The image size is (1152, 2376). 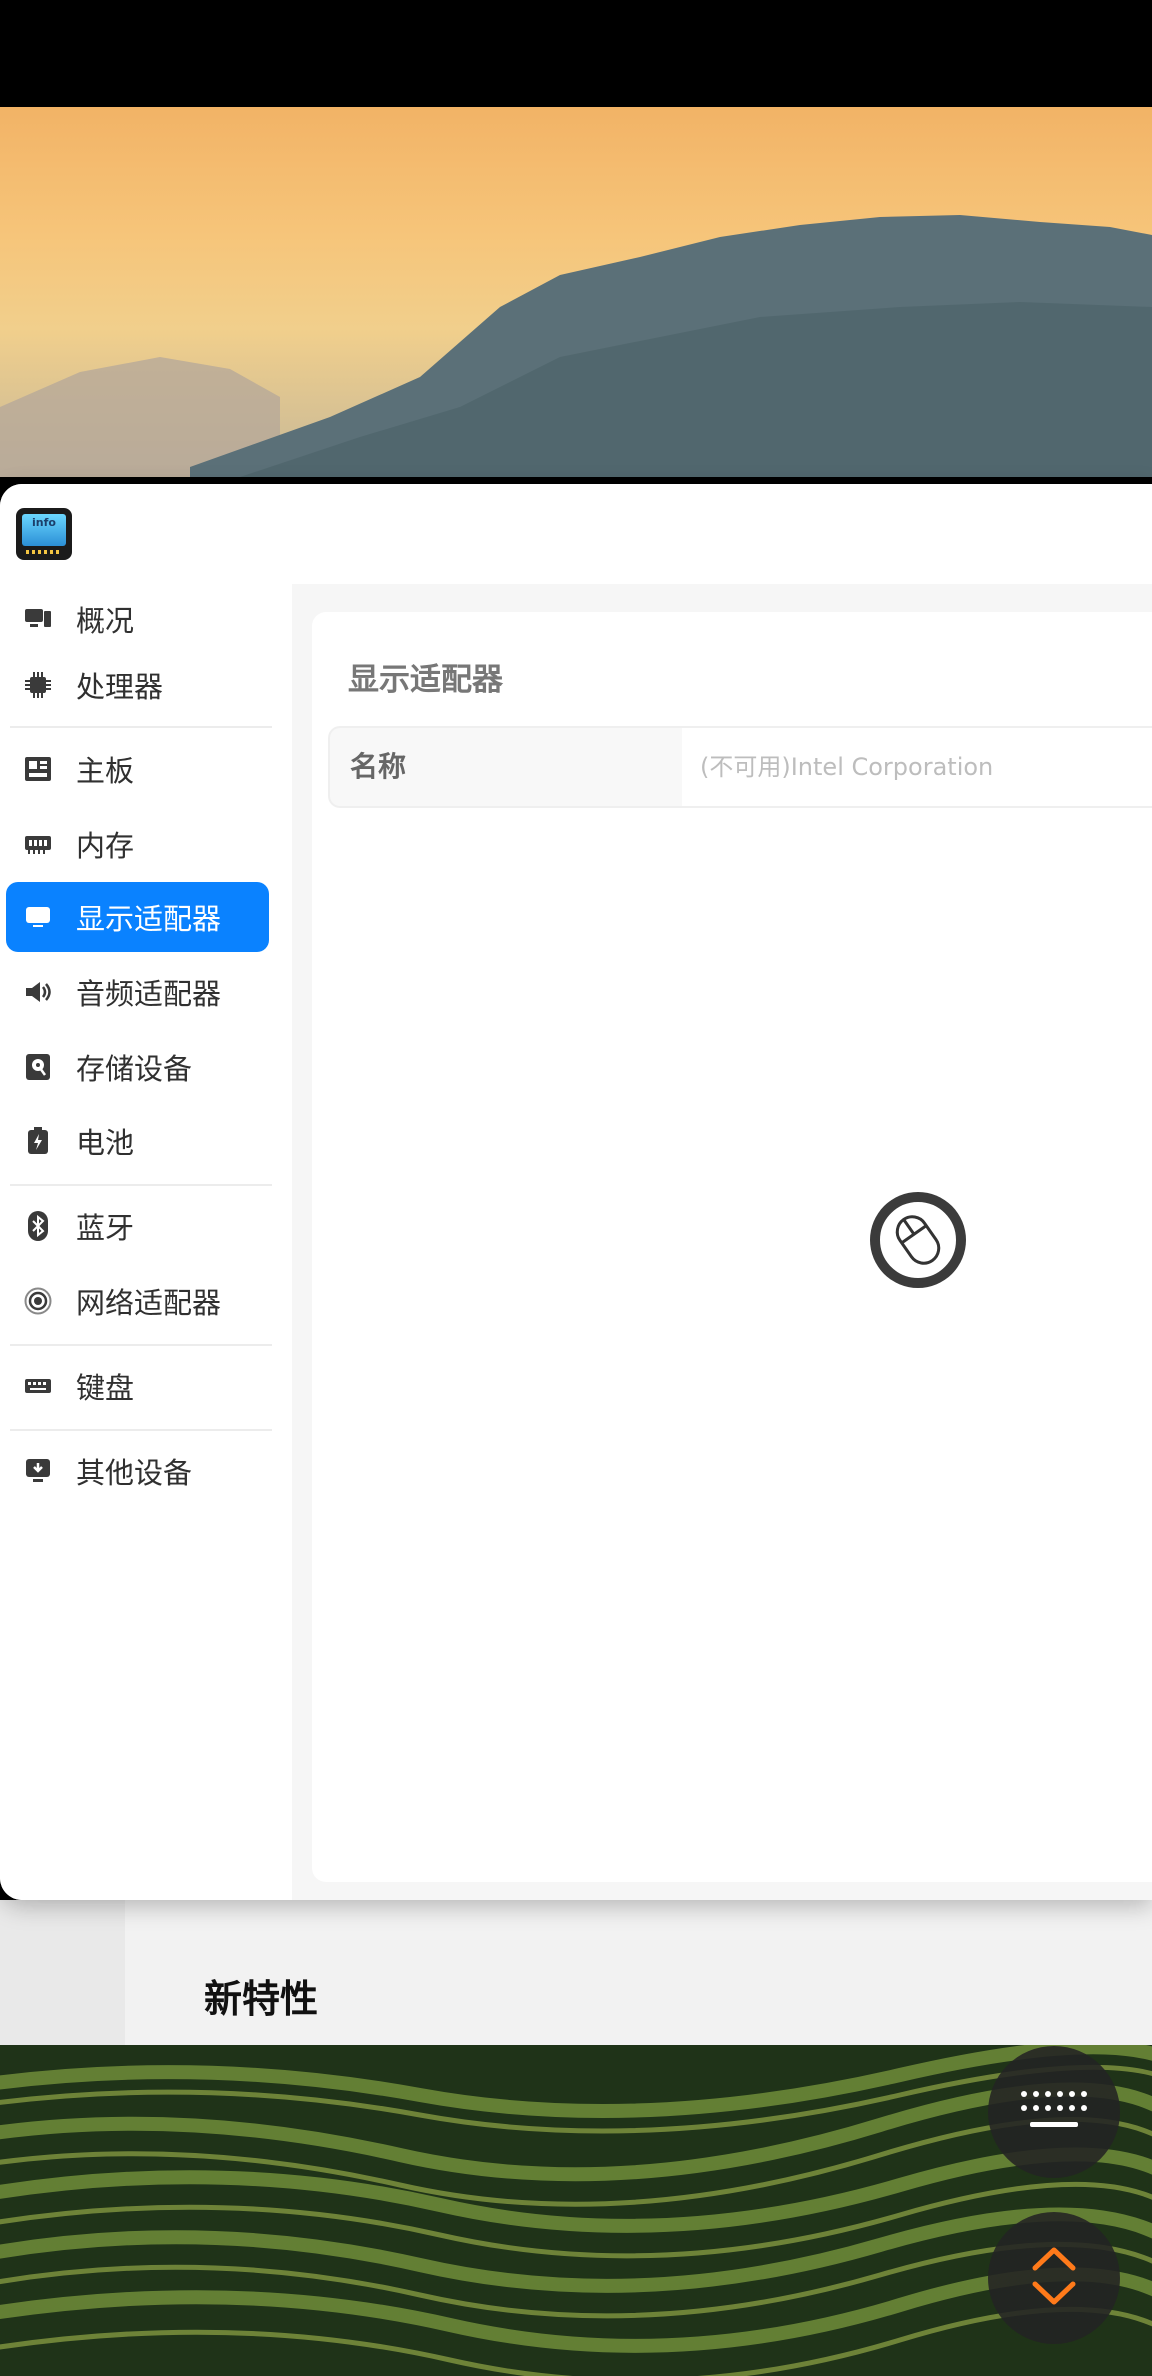 I want to click on sidebar-item-label: 存储设备, so click(x=134, y=1069).